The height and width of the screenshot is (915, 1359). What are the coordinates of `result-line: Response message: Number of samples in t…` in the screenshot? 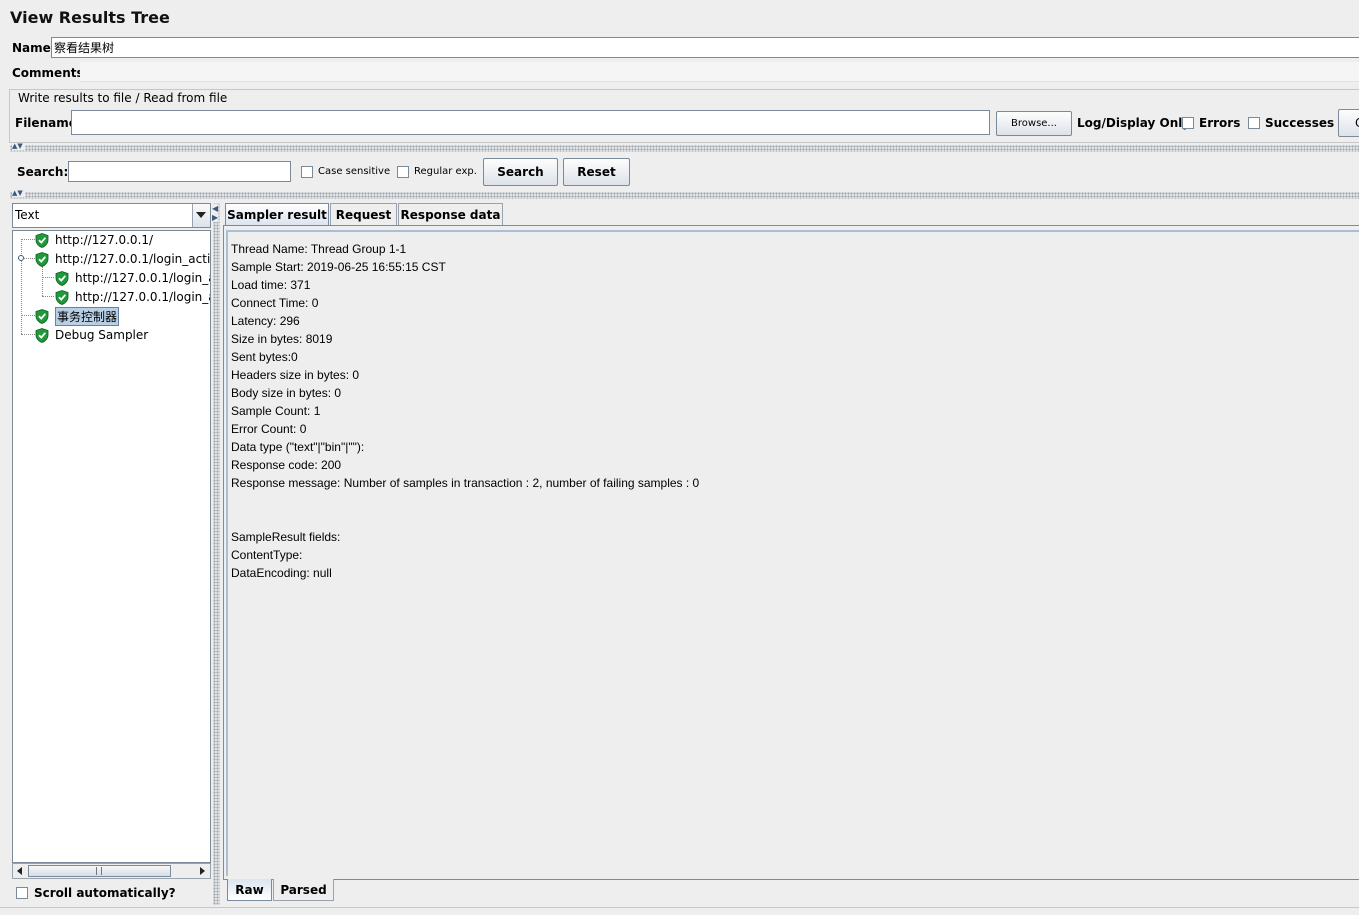 It's located at (465, 483).